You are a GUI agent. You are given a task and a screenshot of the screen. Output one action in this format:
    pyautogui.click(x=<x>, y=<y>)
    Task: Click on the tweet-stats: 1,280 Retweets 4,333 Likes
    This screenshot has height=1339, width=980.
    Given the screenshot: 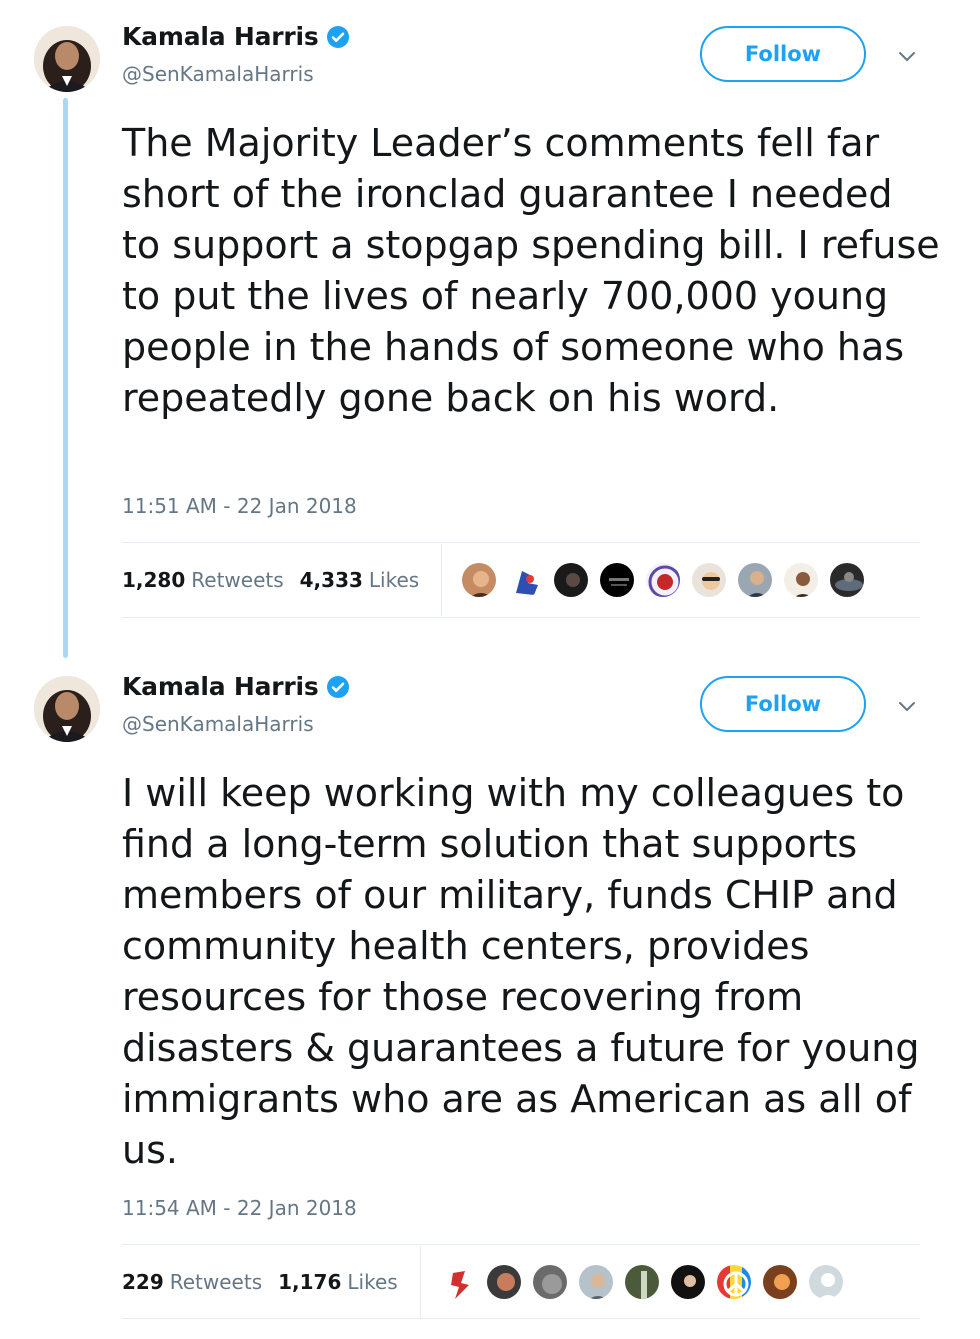 What is the action you would take?
    pyautogui.click(x=498, y=580)
    